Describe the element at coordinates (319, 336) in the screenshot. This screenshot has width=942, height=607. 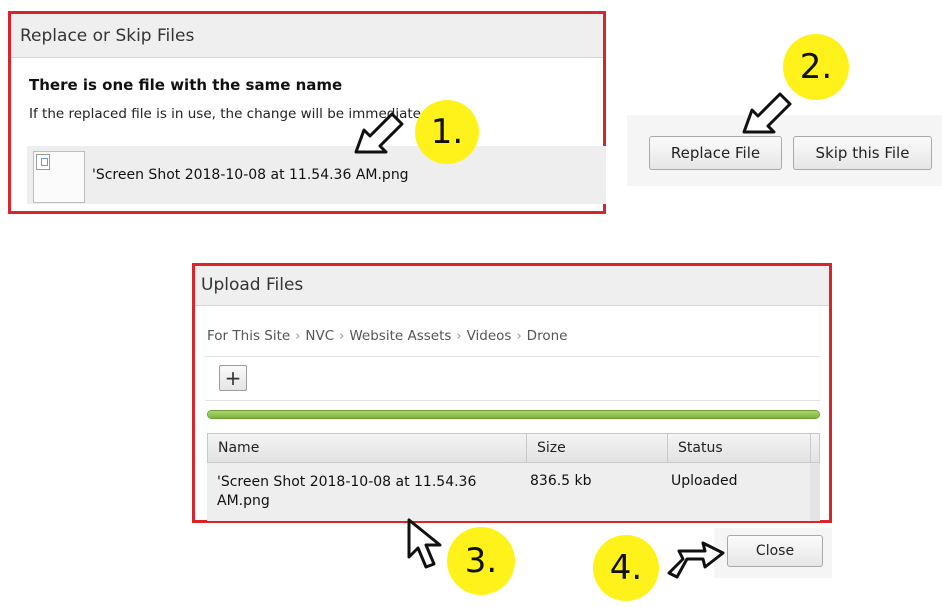
I see `breadcrumb-item: NVC` at that location.